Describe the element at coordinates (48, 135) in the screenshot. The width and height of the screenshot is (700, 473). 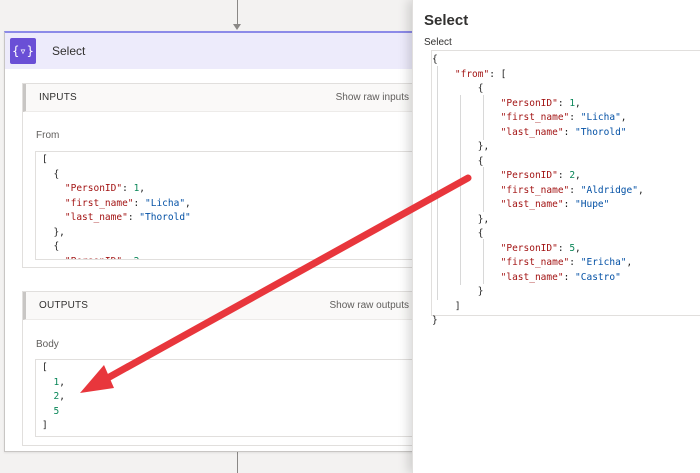
I see `from-field-label: From` at that location.